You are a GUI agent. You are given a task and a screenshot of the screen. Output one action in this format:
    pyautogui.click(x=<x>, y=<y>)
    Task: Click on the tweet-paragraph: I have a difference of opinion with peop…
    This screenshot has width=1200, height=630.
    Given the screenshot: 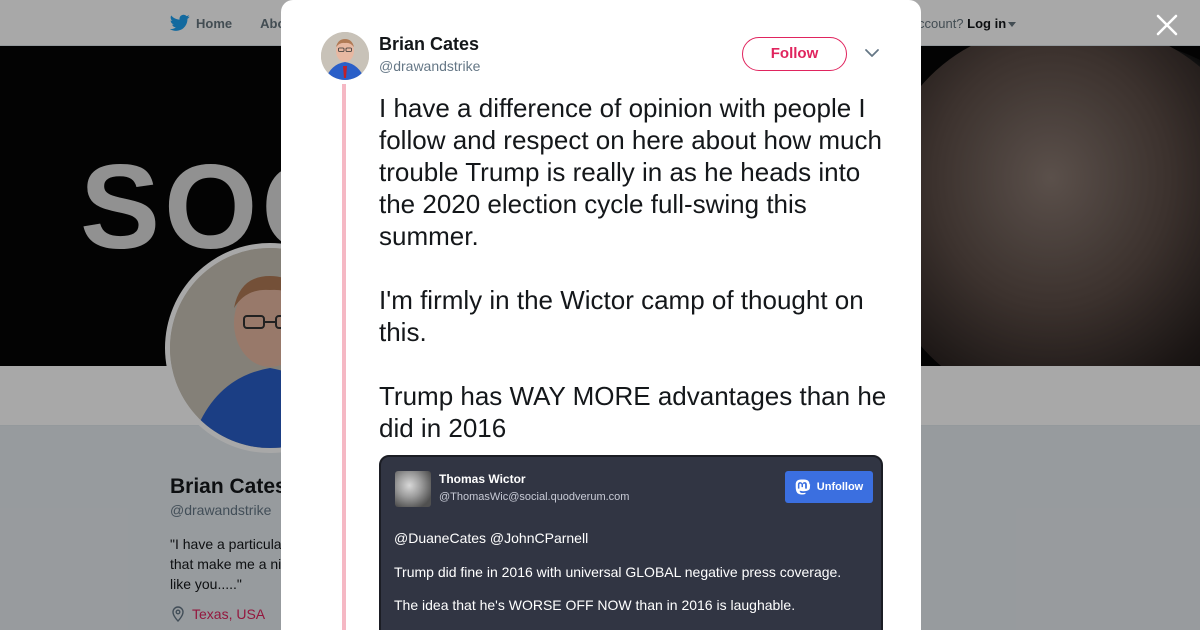 What is the action you would take?
    pyautogui.click(x=630, y=172)
    